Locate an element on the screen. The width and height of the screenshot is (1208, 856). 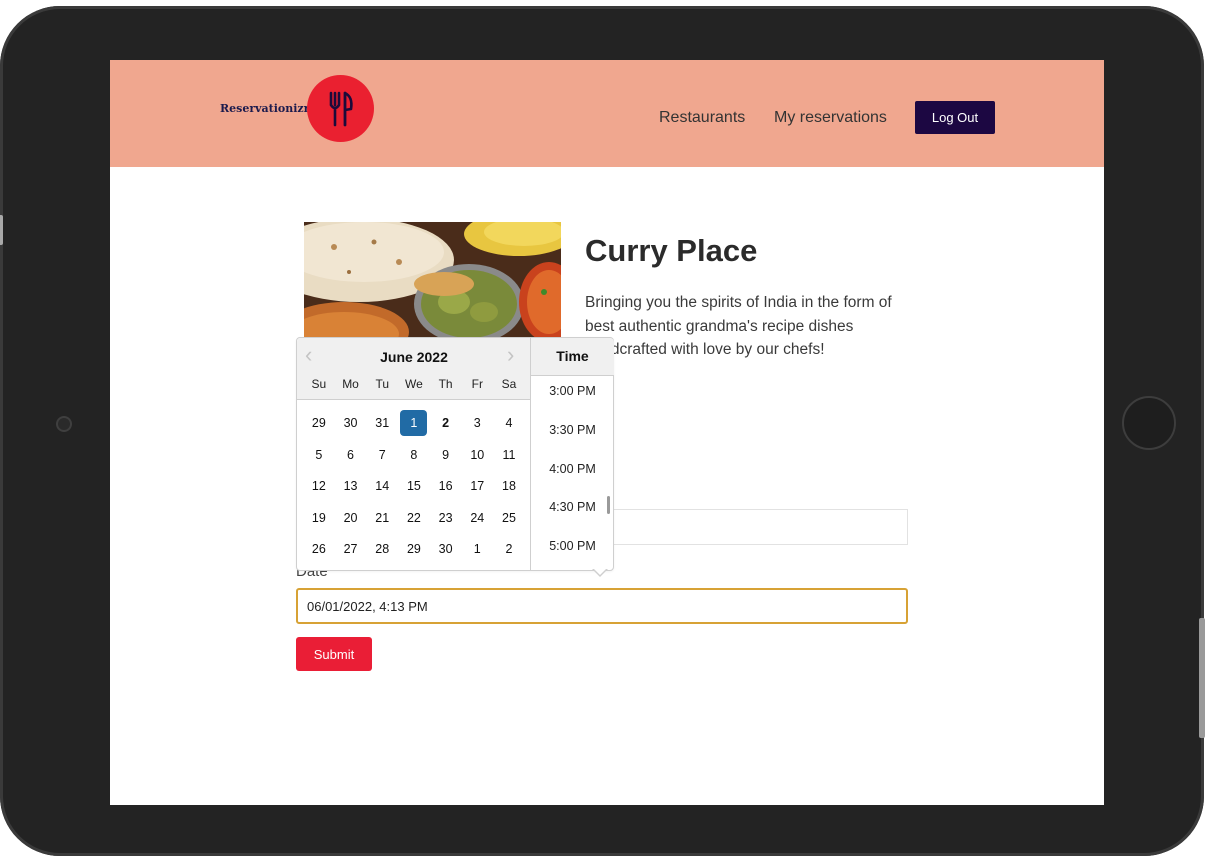
popup-arrow-fill is located at coordinates (600, 571).